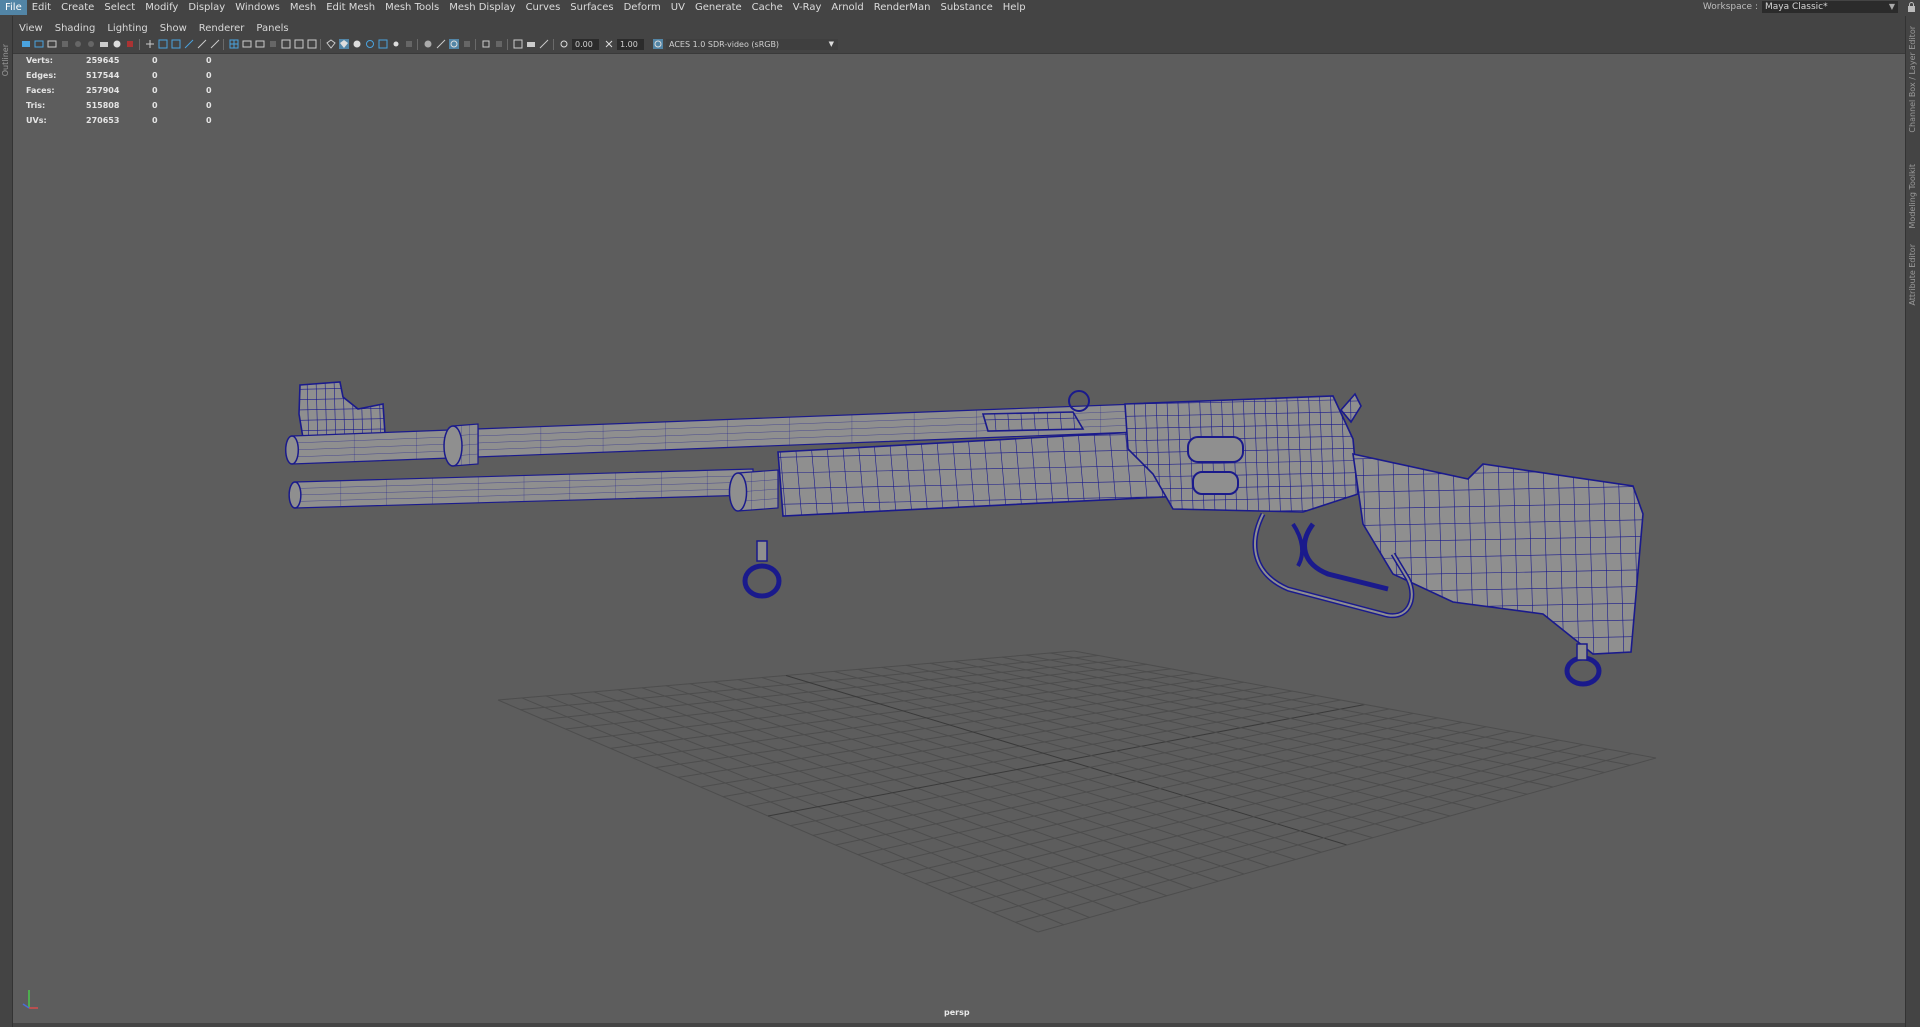 This screenshot has width=1920, height=1027. Describe the element at coordinates (303, 7) in the screenshot. I see `menu-mesh: Mesh` at that location.